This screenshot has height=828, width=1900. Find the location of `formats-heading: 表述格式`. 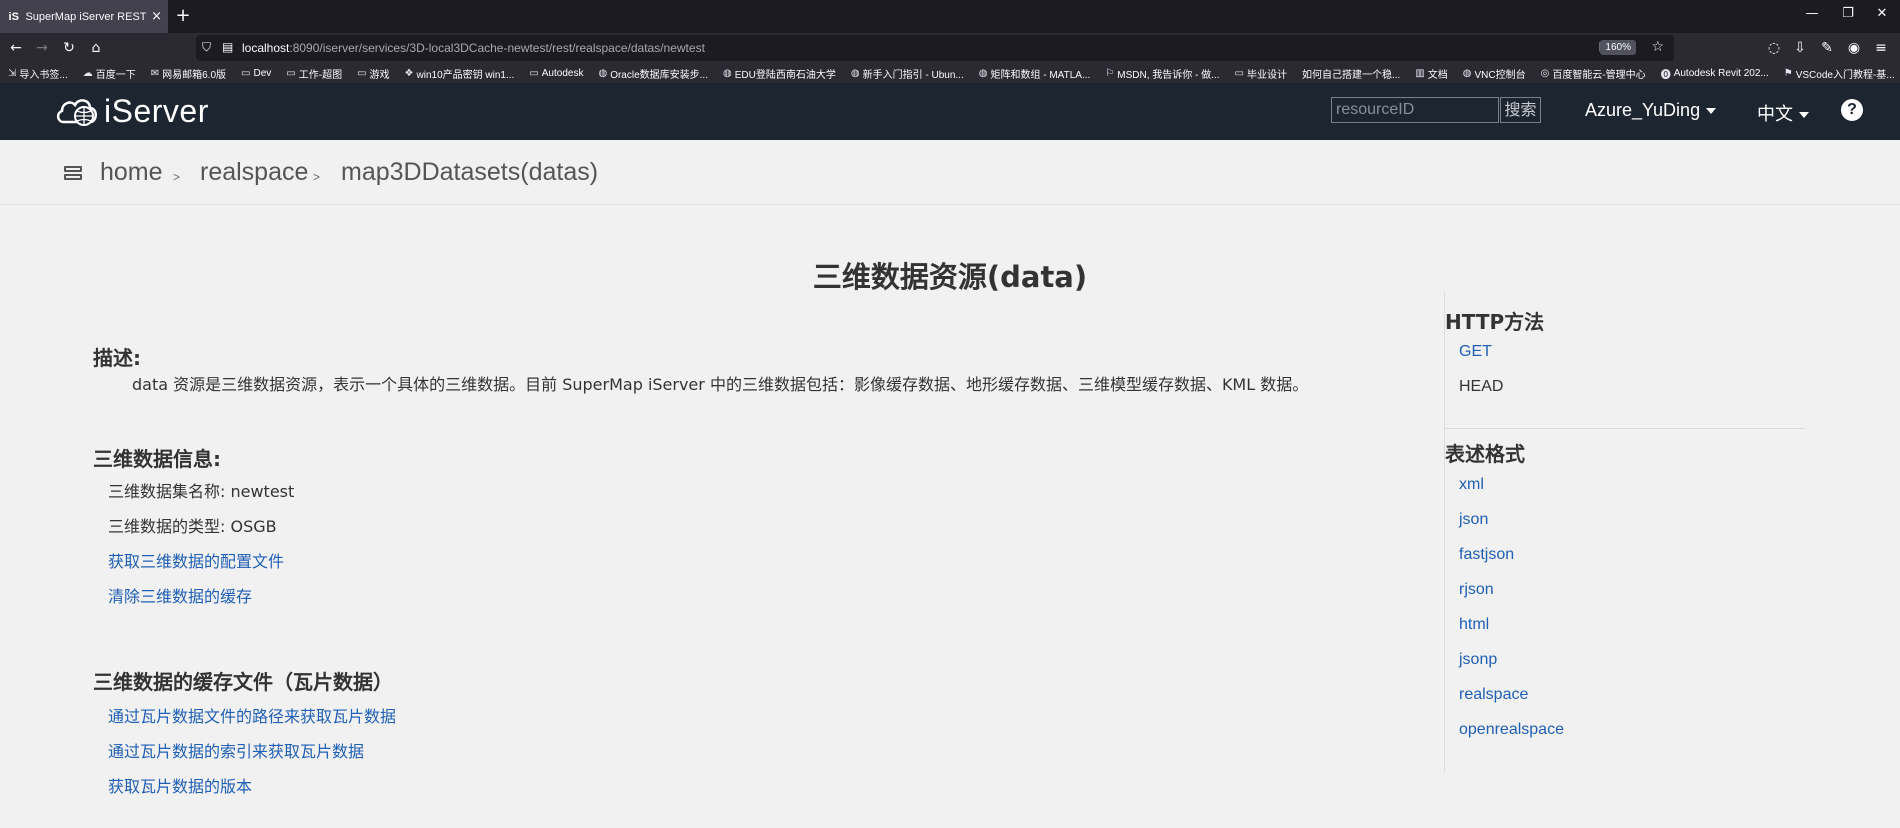

formats-heading: 表述格式 is located at coordinates (1485, 454).